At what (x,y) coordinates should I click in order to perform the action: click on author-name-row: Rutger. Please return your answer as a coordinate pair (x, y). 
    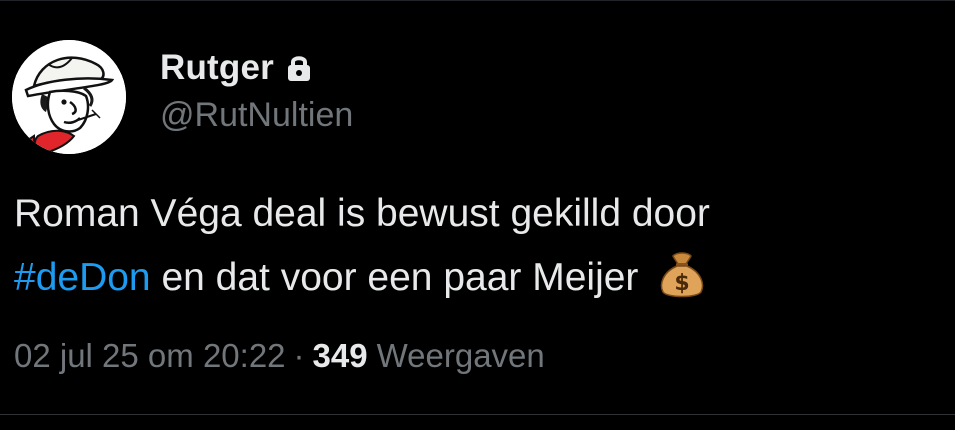
    Looking at the image, I should click on (236, 68).